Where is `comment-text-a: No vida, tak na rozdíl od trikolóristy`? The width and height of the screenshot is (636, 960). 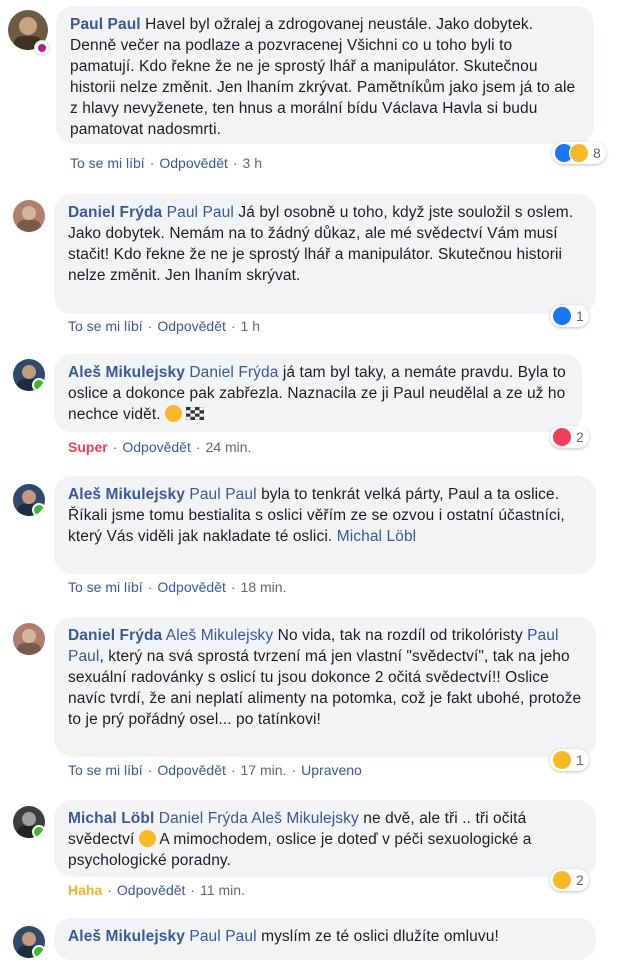
comment-text-a: No vida, tak na rozdíl od trikolóristy is located at coordinates (400, 635).